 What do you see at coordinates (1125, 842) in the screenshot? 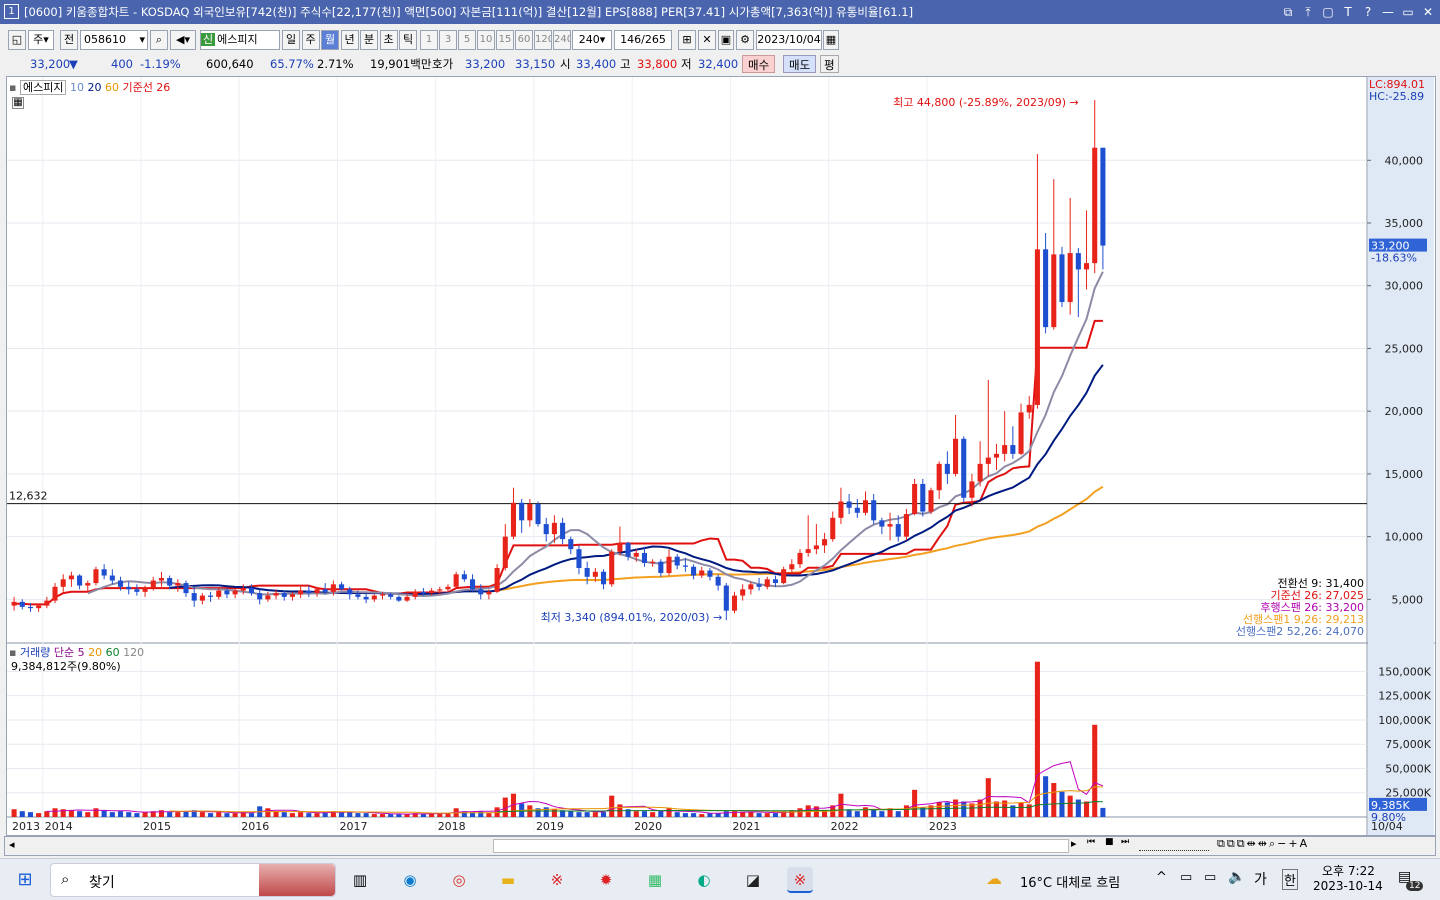
I see `scroll-last-icon: ⏭` at bounding box center [1125, 842].